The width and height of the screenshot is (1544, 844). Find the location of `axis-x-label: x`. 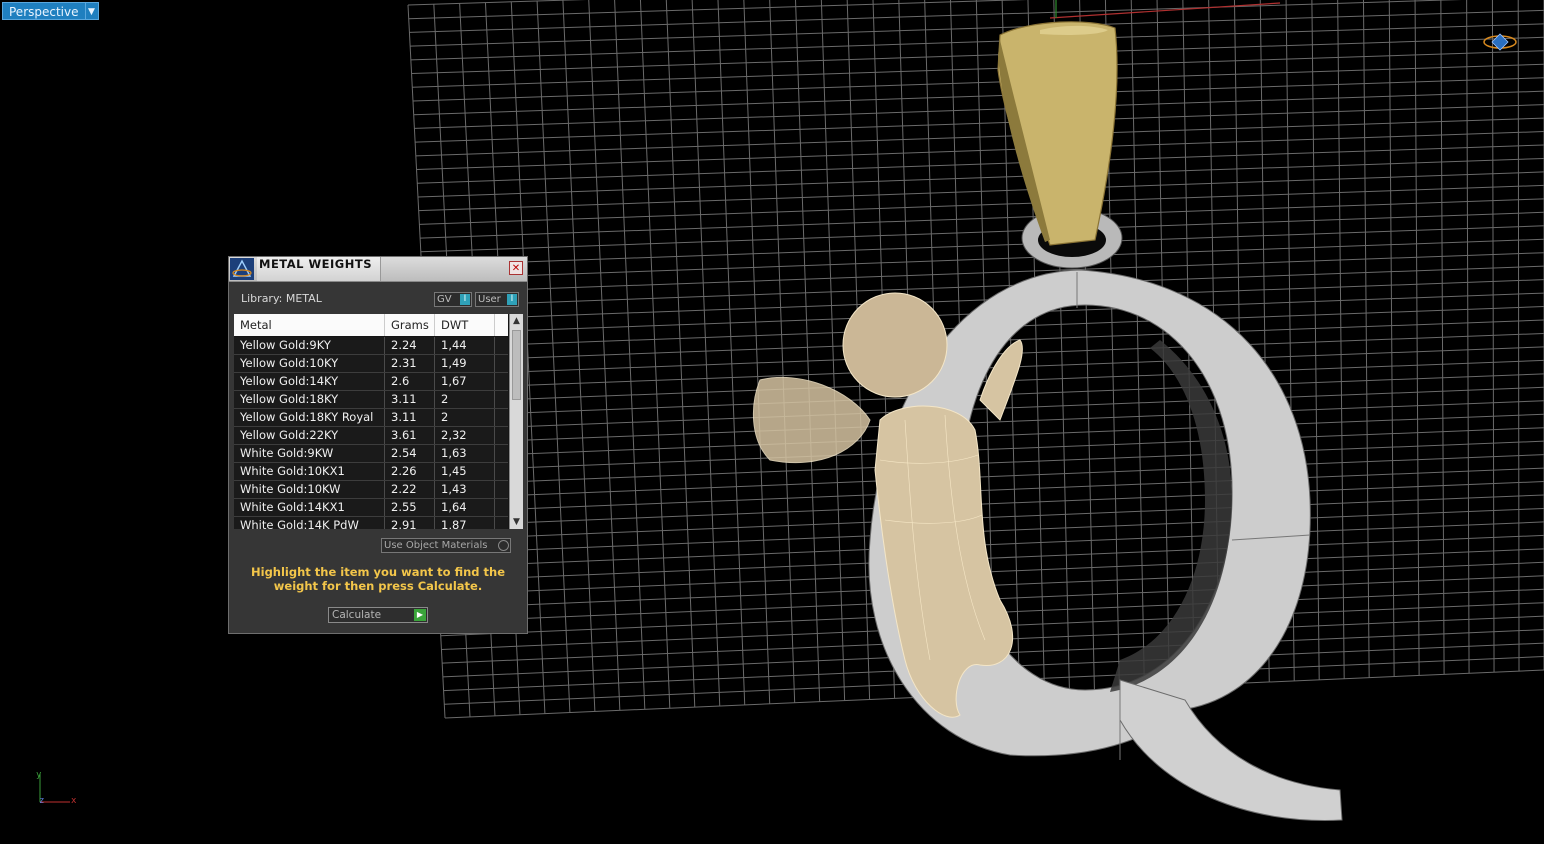

axis-x-label: x is located at coordinates (74, 801).